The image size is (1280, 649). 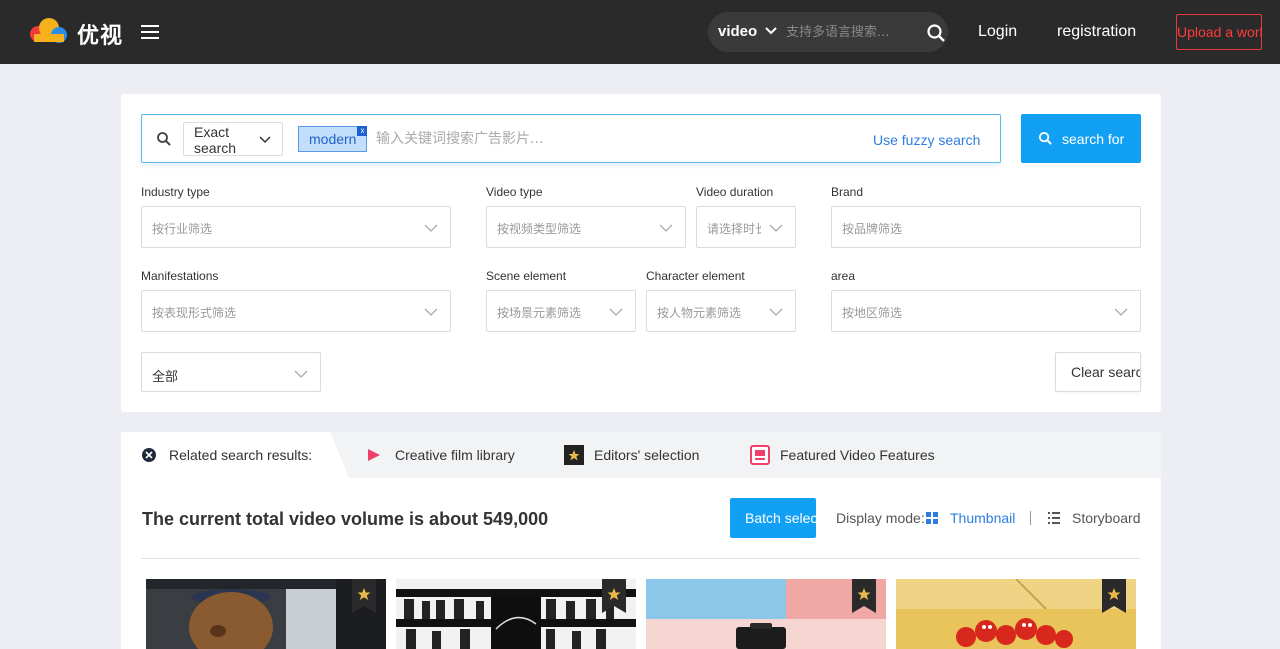 What do you see at coordinates (215, 140) in the screenshot?
I see `search-mode-value: Exact search` at bounding box center [215, 140].